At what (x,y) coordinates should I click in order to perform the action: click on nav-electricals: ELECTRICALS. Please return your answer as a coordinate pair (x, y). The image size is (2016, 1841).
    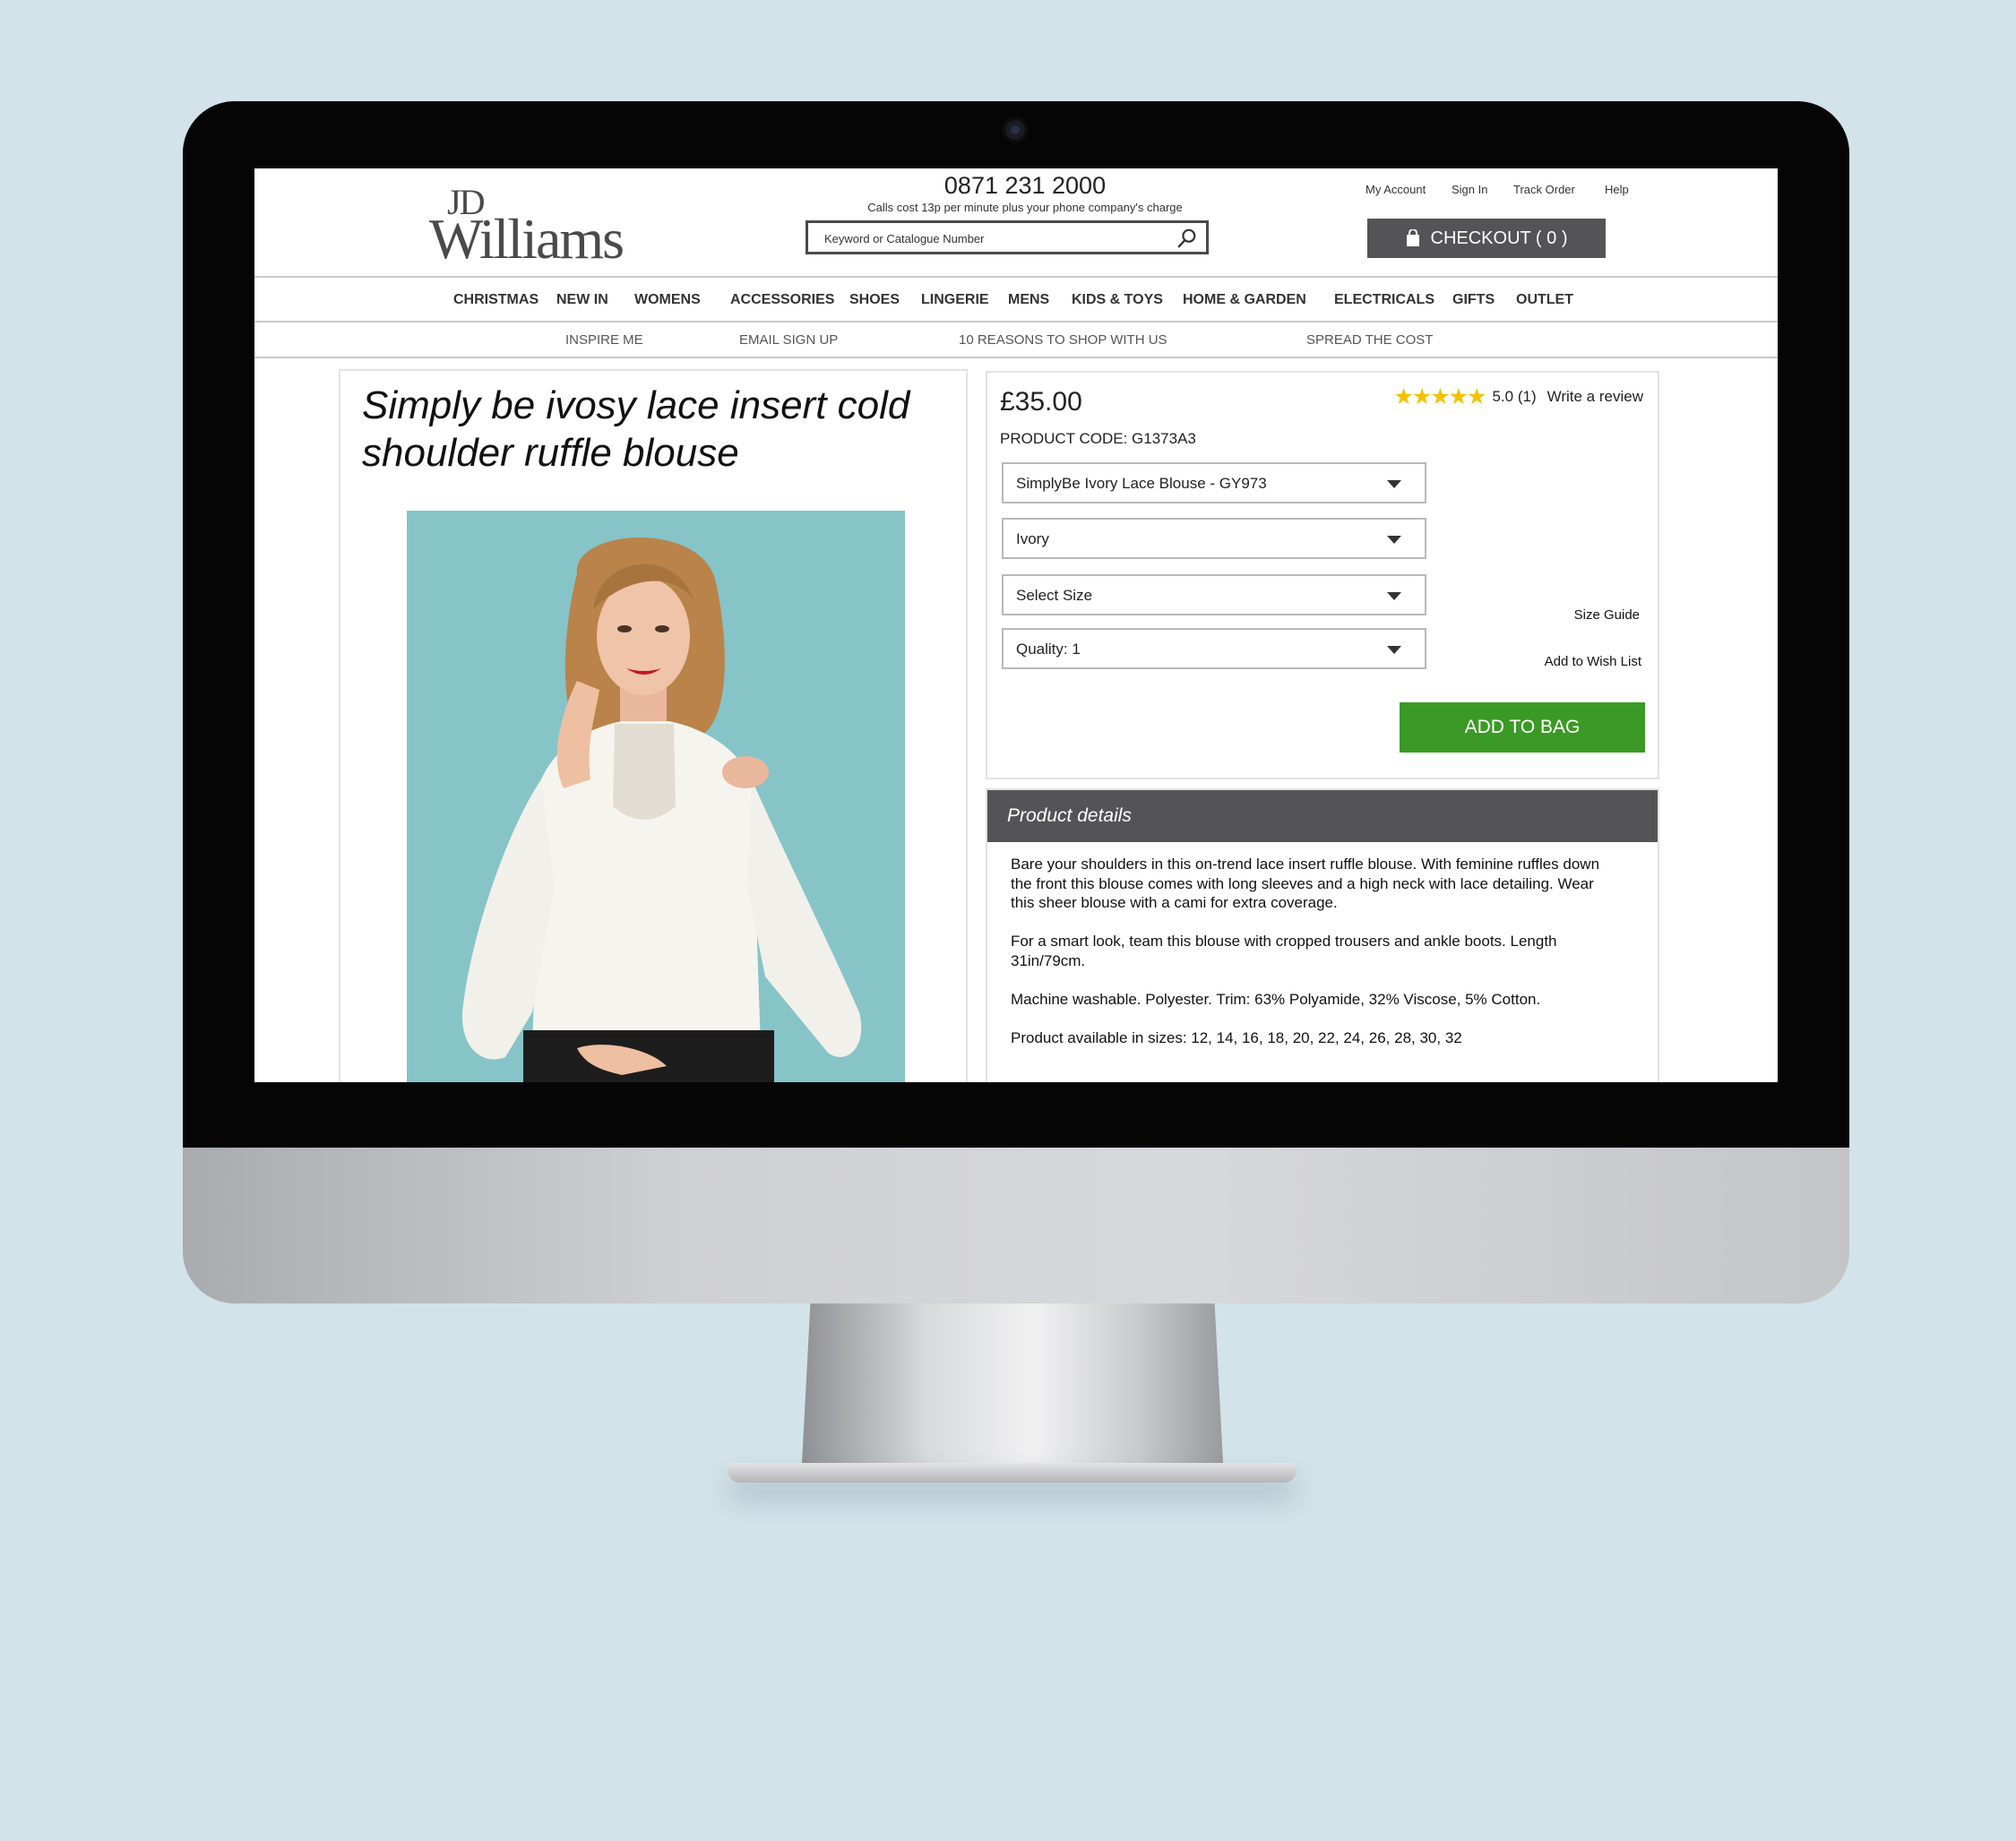
    Looking at the image, I should click on (1384, 300).